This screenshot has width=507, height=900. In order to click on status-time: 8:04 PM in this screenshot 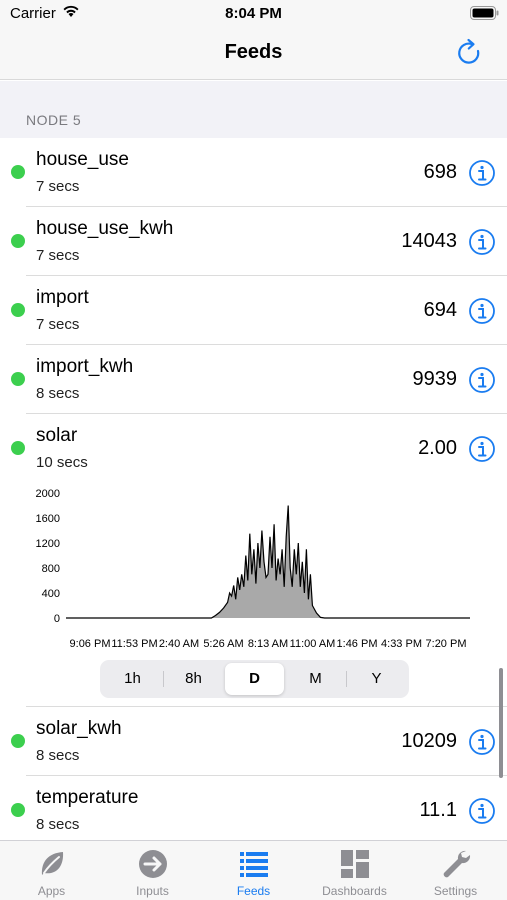, I will do `click(253, 13)`.